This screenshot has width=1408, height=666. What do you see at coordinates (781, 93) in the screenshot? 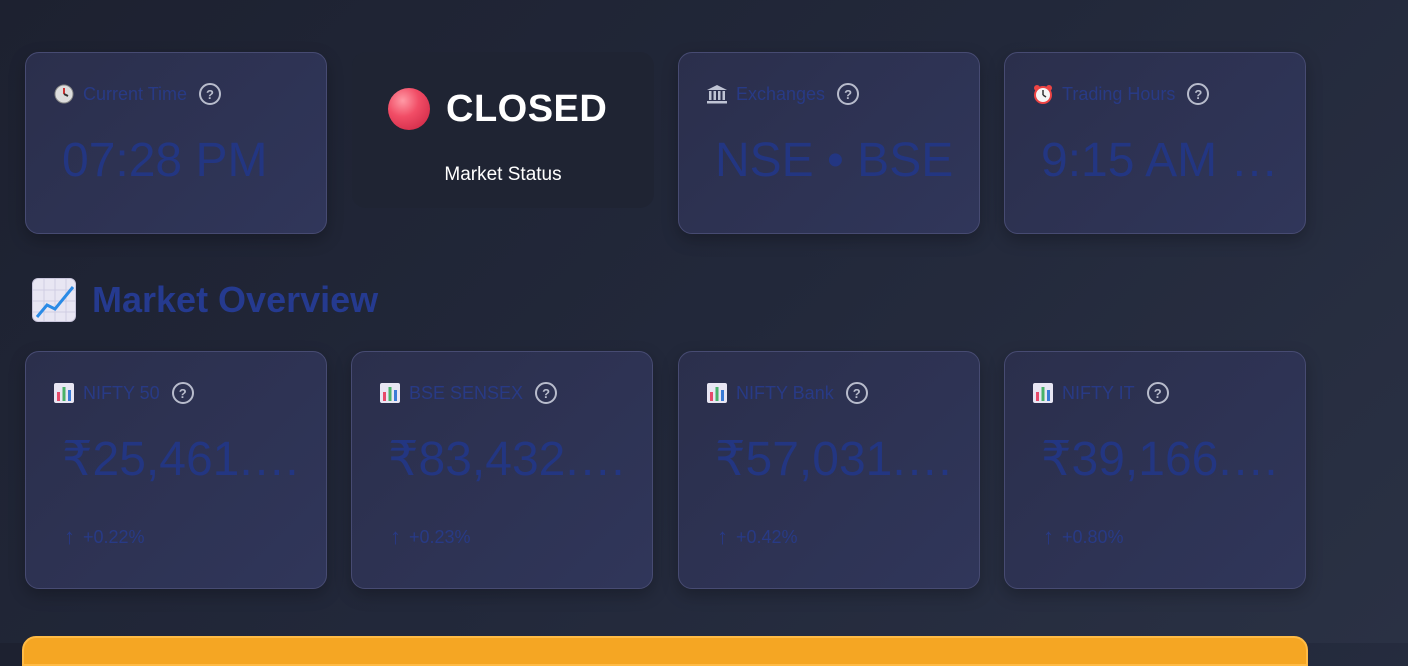
I see `exchanges-label: Exchanges` at bounding box center [781, 93].